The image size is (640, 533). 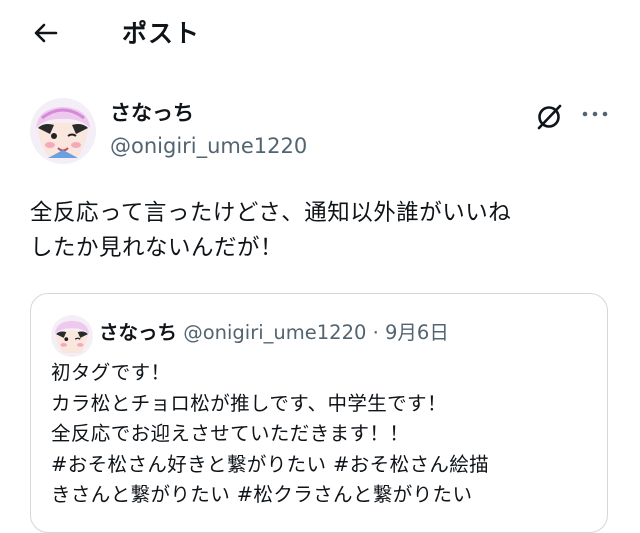 What do you see at coordinates (417, 332) in the screenshot?
I see `quoted-date: 9月6日` at bounding box center [417, 332].